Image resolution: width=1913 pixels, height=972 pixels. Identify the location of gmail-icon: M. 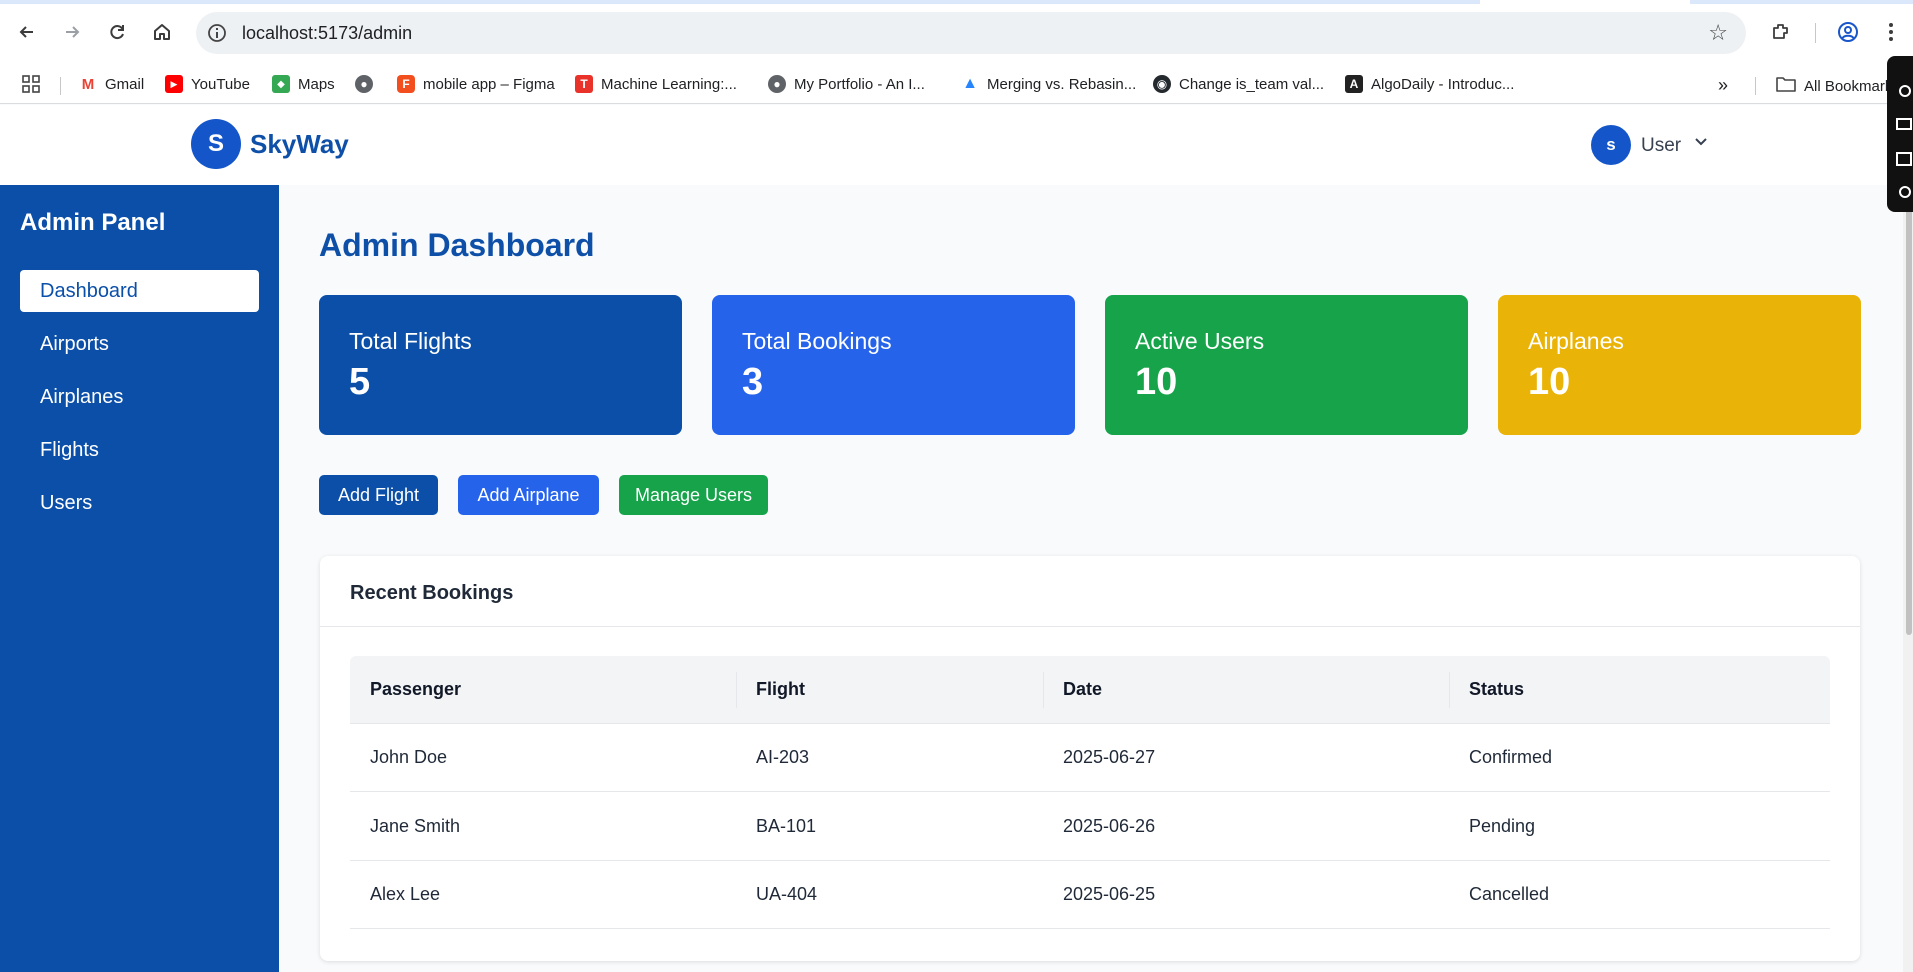
(88, 84).